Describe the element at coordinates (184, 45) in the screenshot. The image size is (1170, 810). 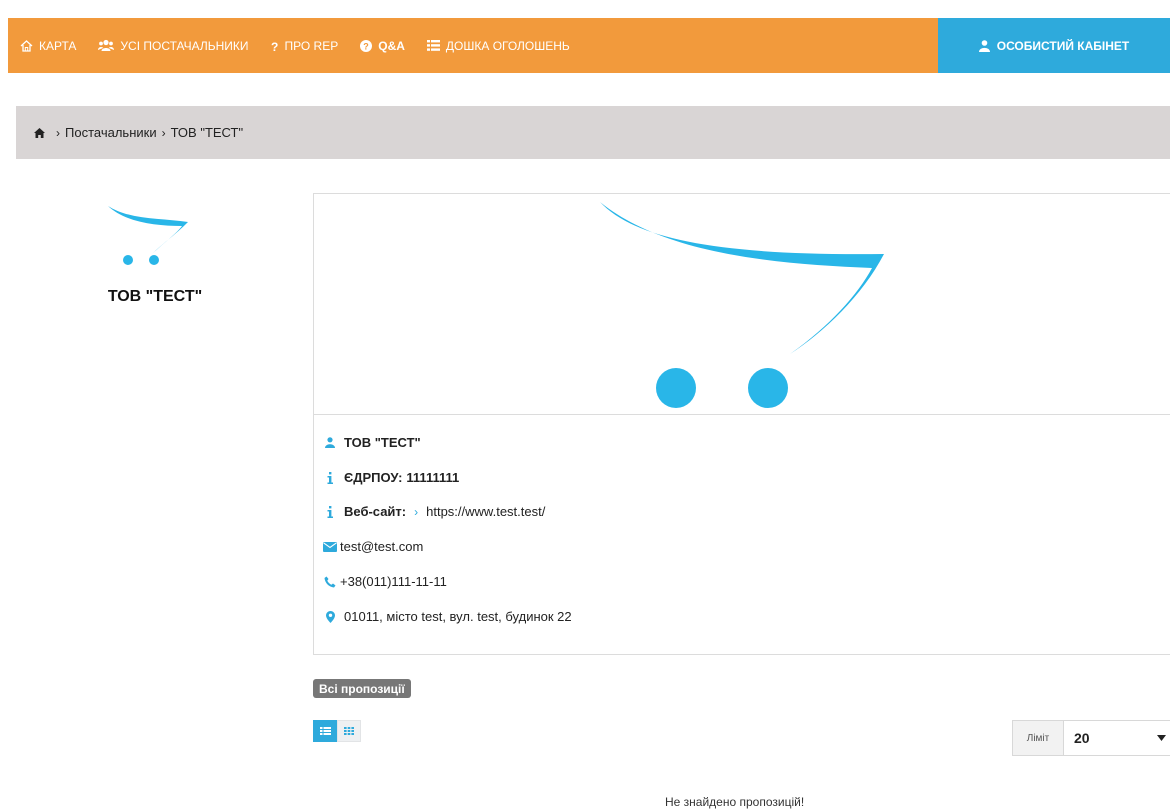
I see `nav-item-label: Усі постачальники` at that location.